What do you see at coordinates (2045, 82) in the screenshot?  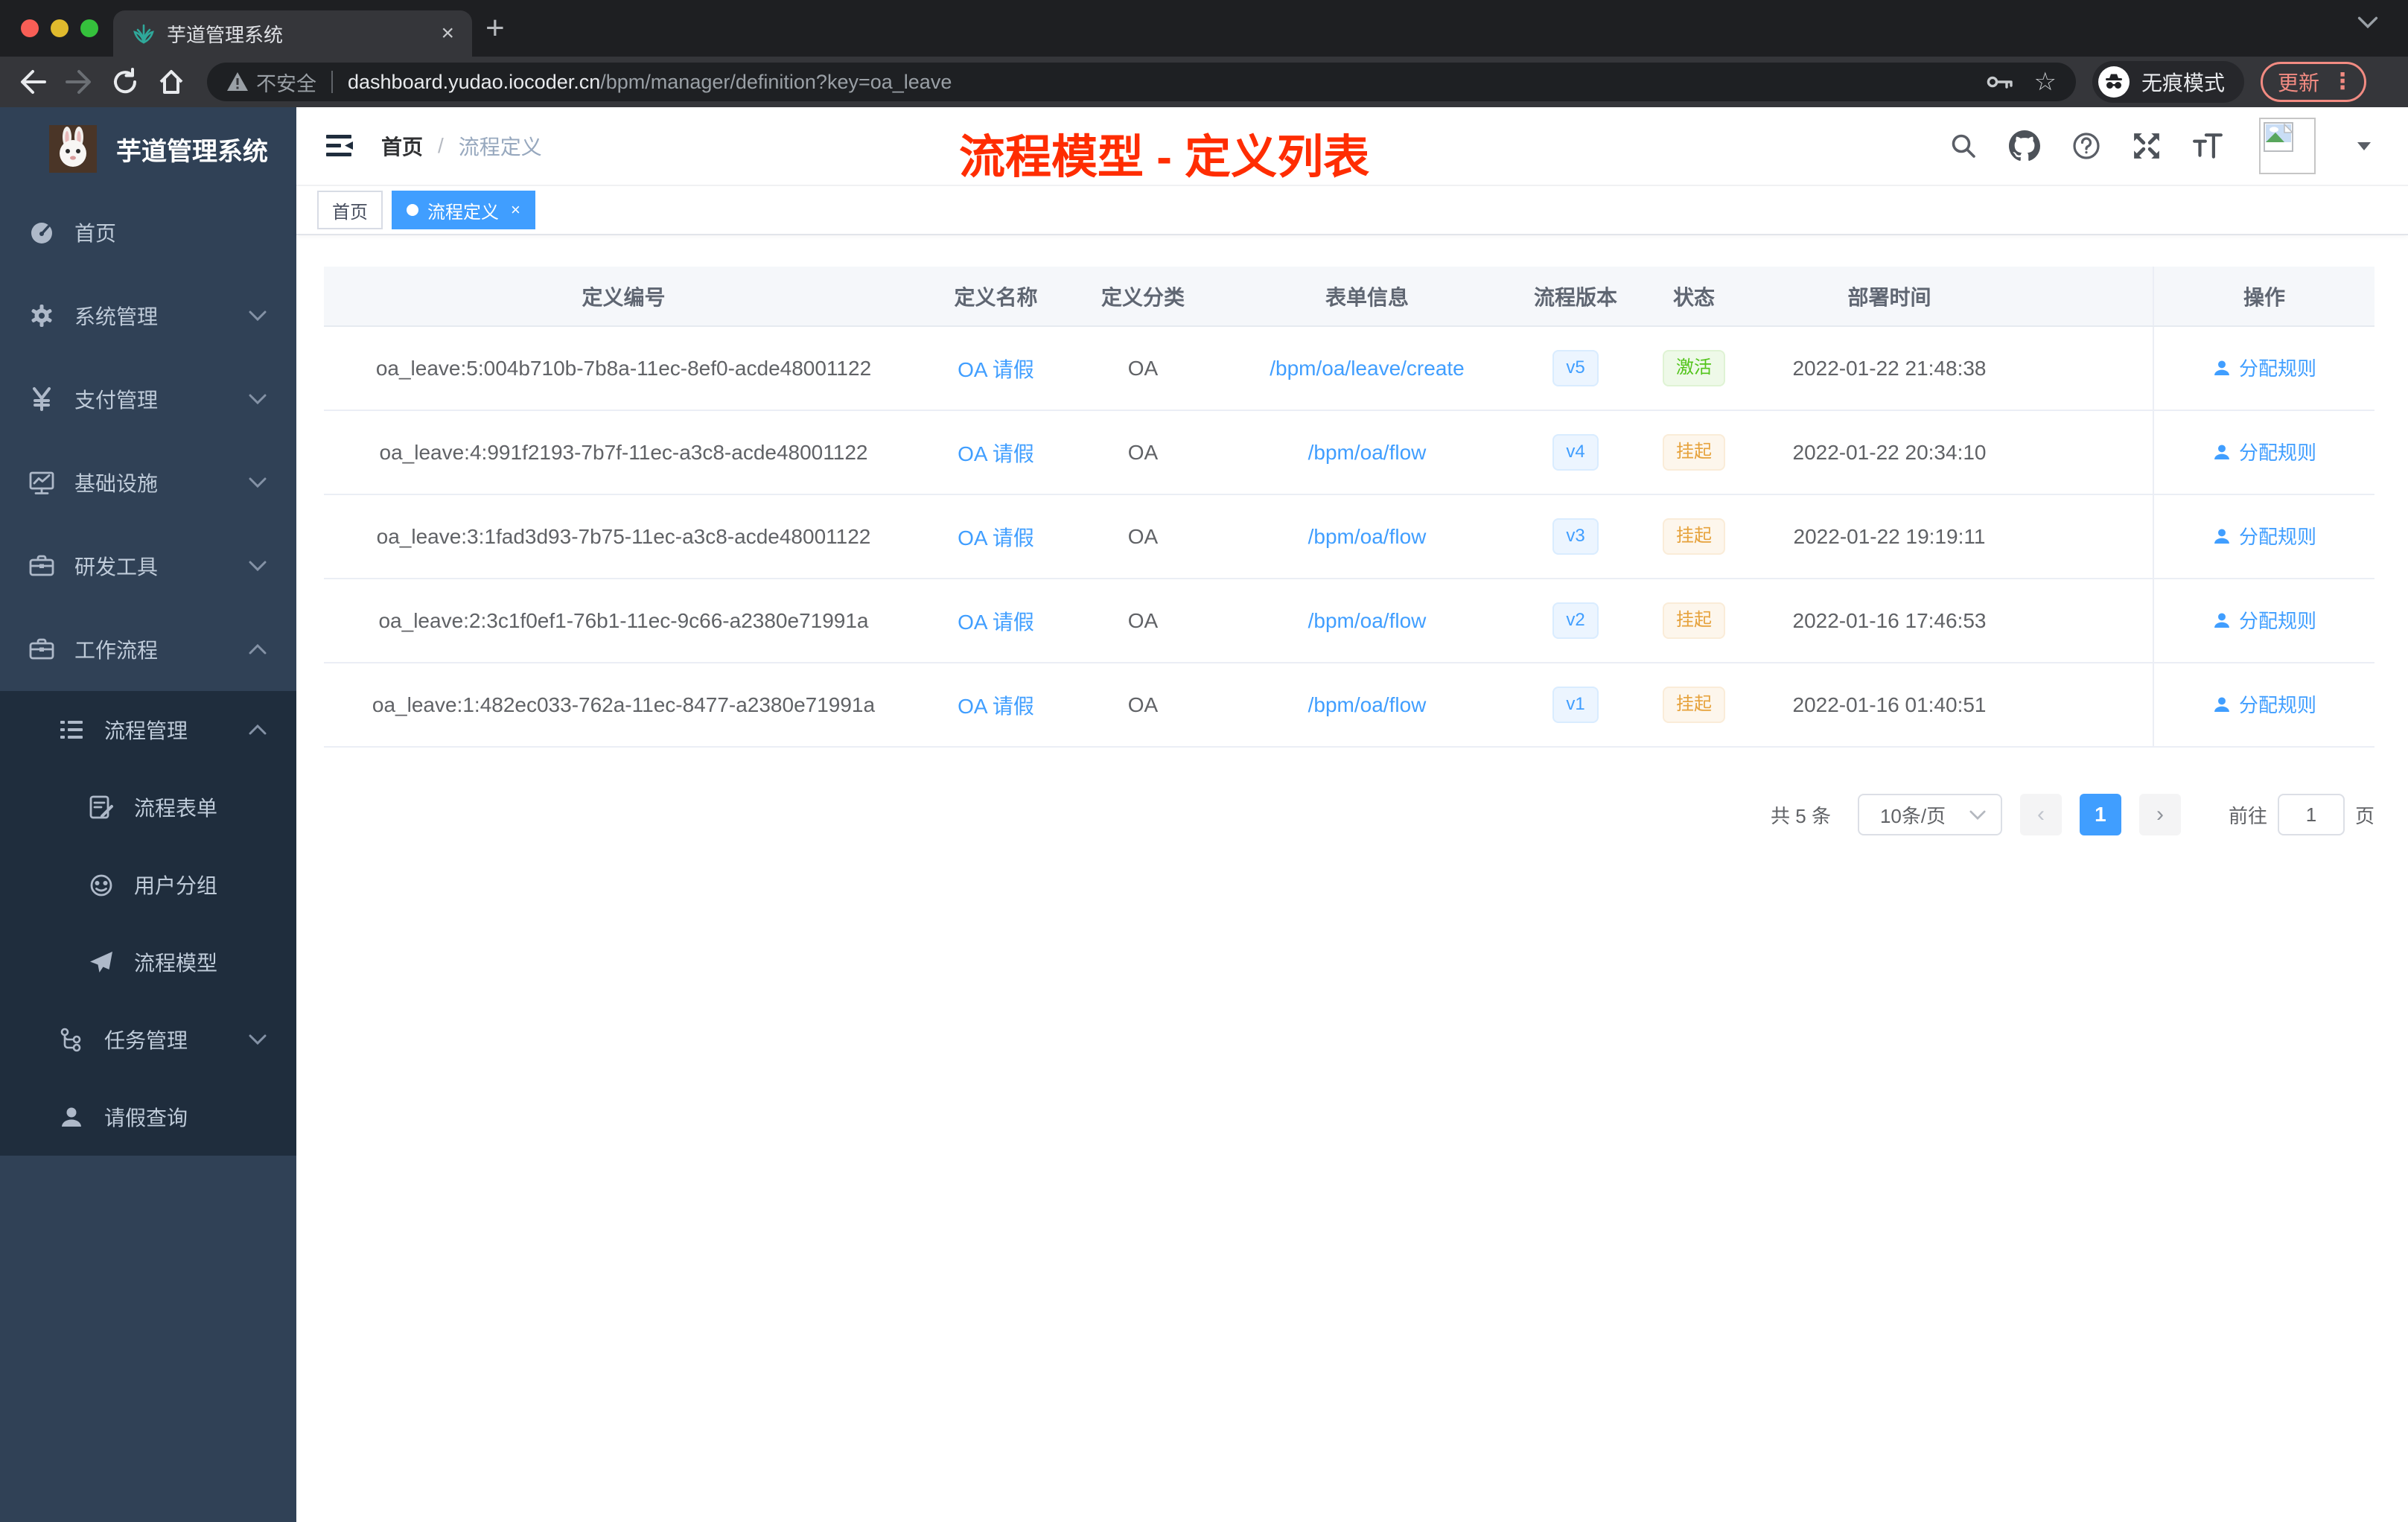 I see `bookmark-star-icon: ☆` at bounding box center [2045, 82].